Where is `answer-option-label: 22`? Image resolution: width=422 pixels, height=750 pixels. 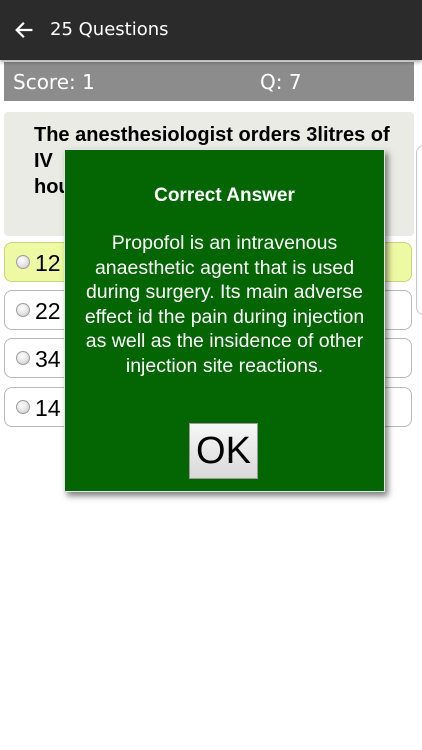
answer-option-label: 22 is located at coordinates (48, 311).